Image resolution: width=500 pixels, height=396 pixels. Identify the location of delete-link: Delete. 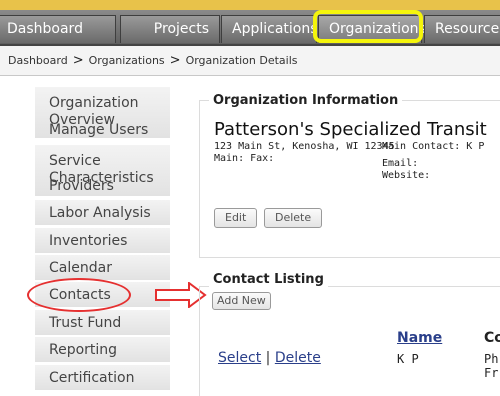
(298, 358).